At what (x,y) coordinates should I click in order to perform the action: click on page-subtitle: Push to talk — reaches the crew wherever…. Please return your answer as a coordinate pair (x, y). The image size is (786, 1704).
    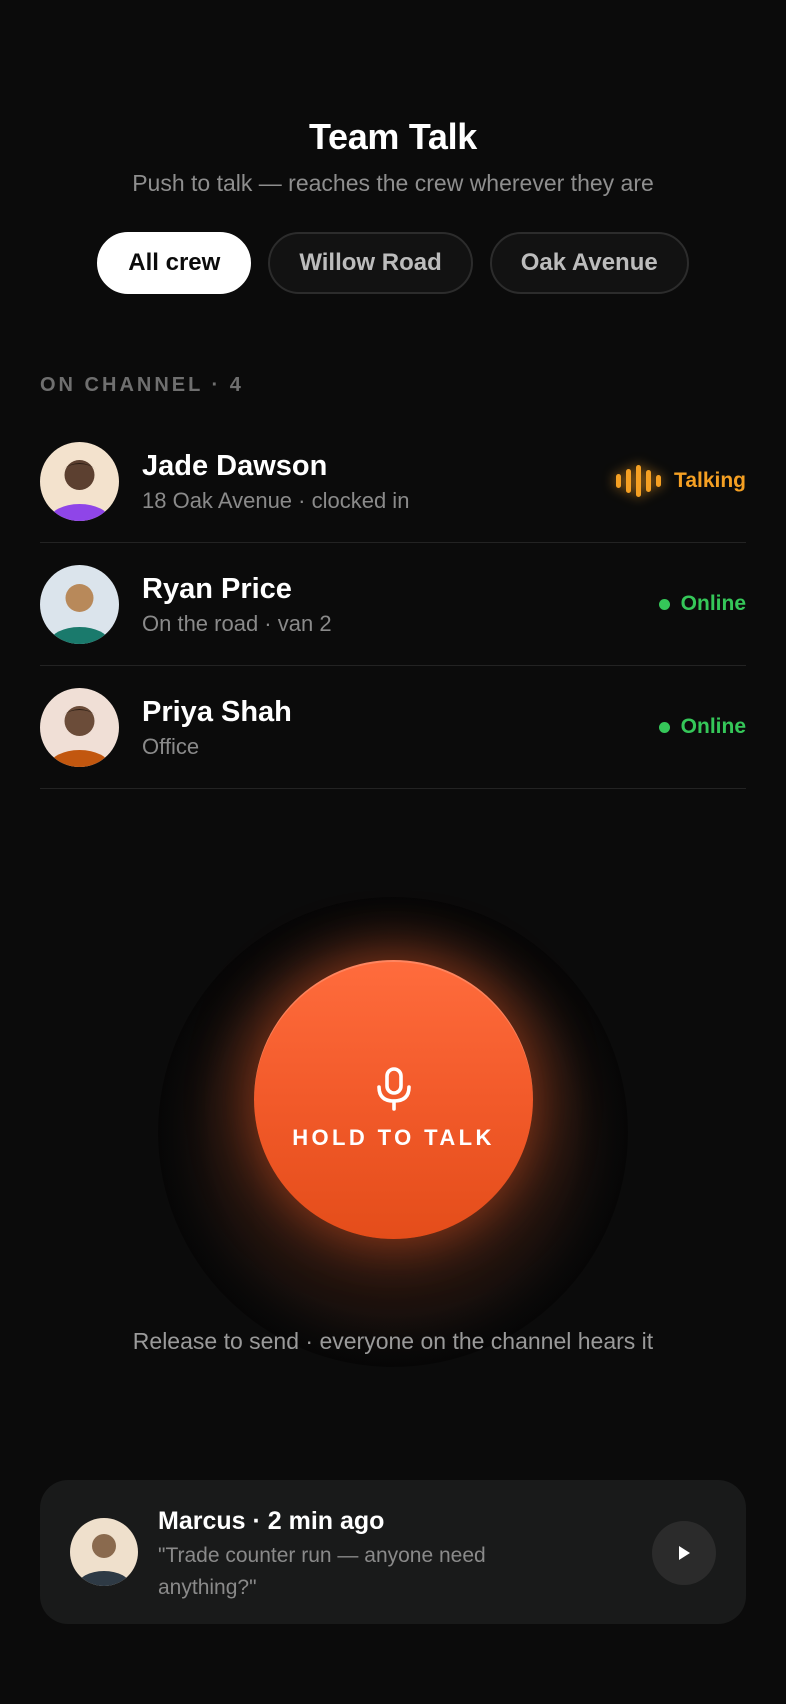
    Looking at the image, I should click on (393, 183).